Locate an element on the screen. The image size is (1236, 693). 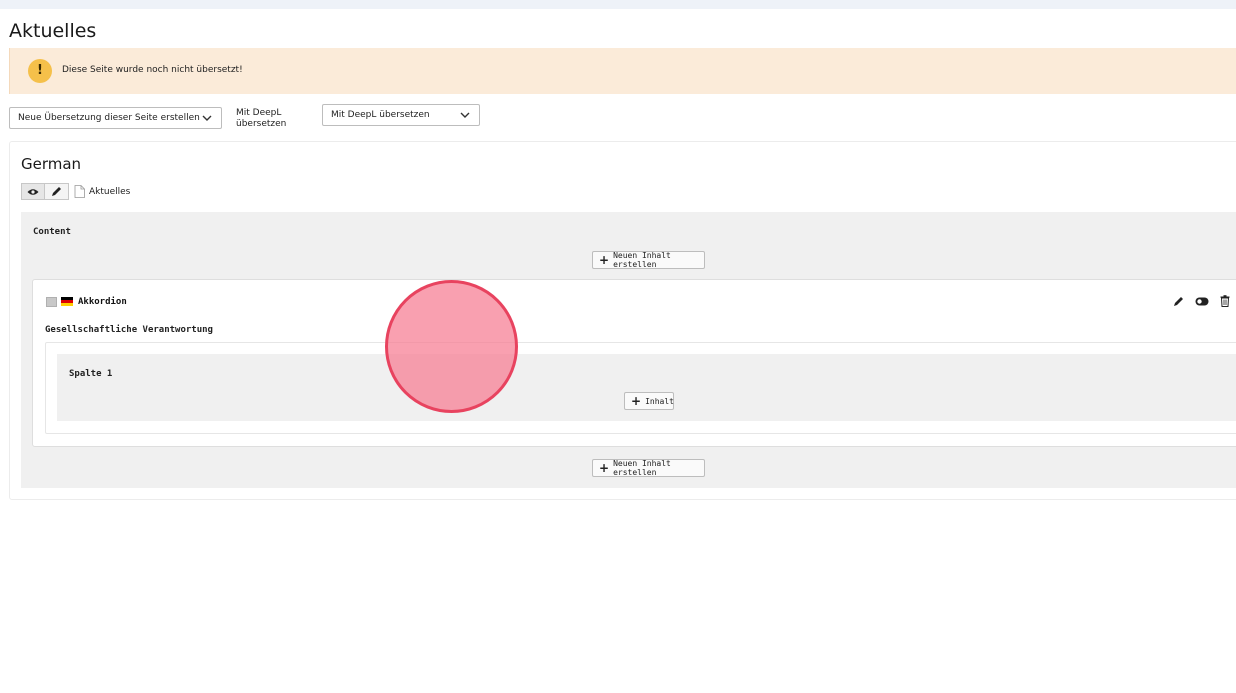
top-strip is located at coordinates (618, 4).